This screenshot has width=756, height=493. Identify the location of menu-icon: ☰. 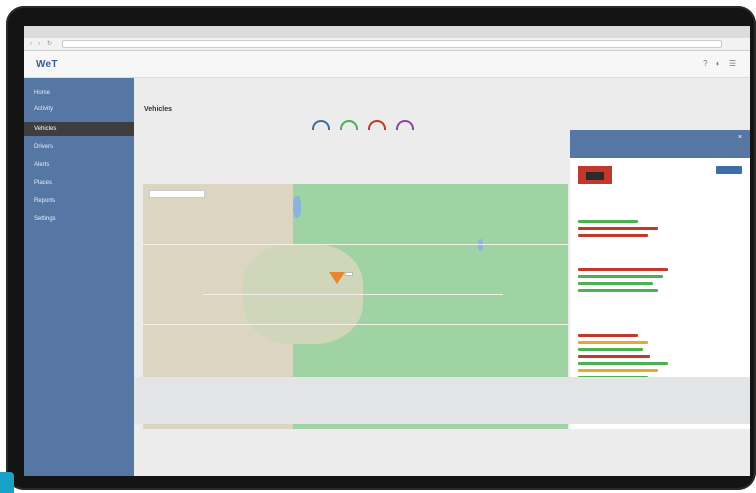
(732, 63).